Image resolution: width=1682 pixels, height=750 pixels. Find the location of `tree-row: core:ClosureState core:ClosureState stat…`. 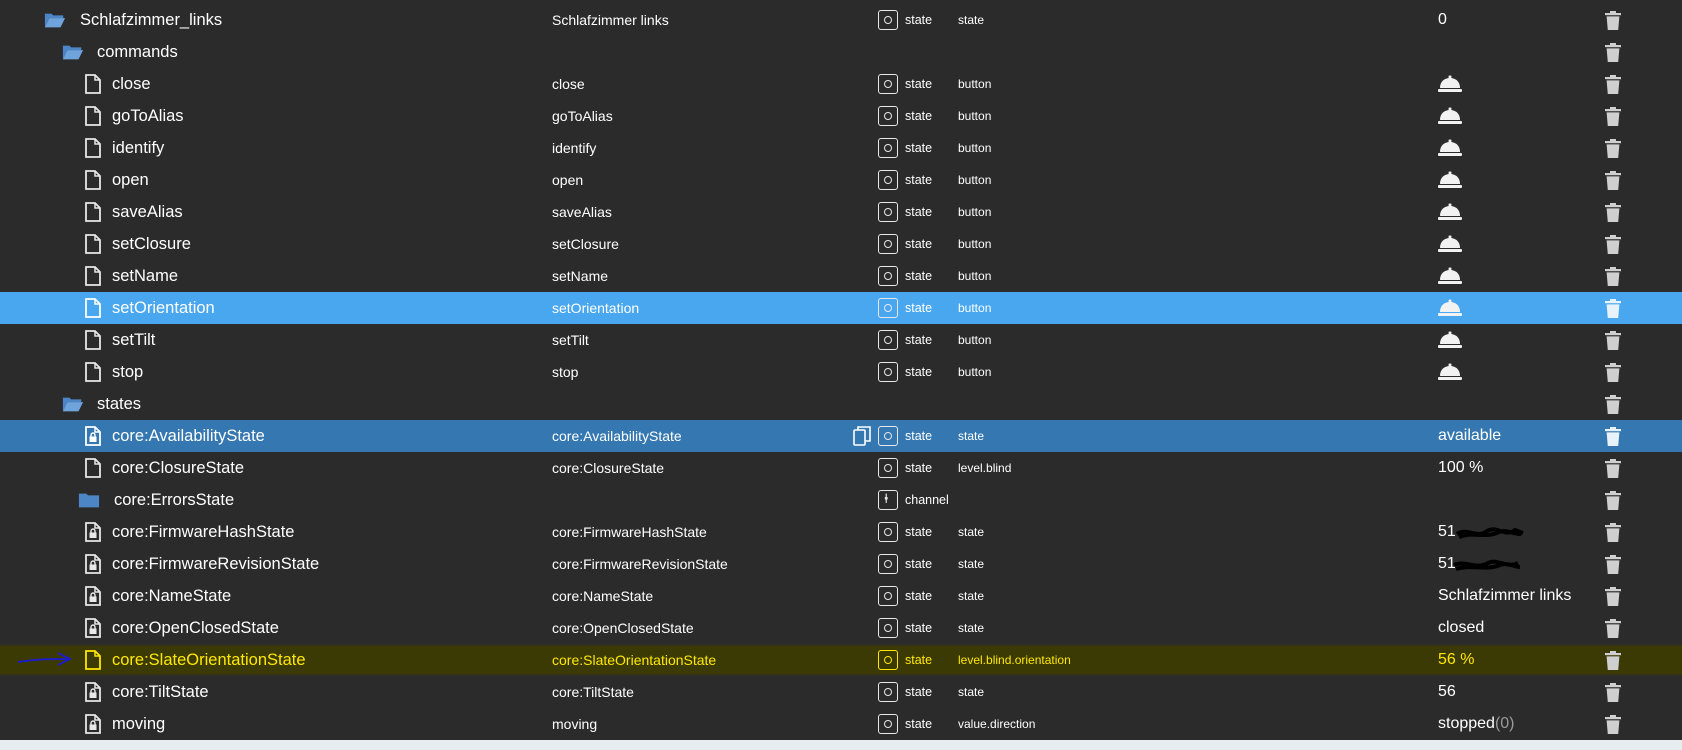

tree-row: core:ClosureState core:ClosureState stat… is located at coordinates (841, 468).